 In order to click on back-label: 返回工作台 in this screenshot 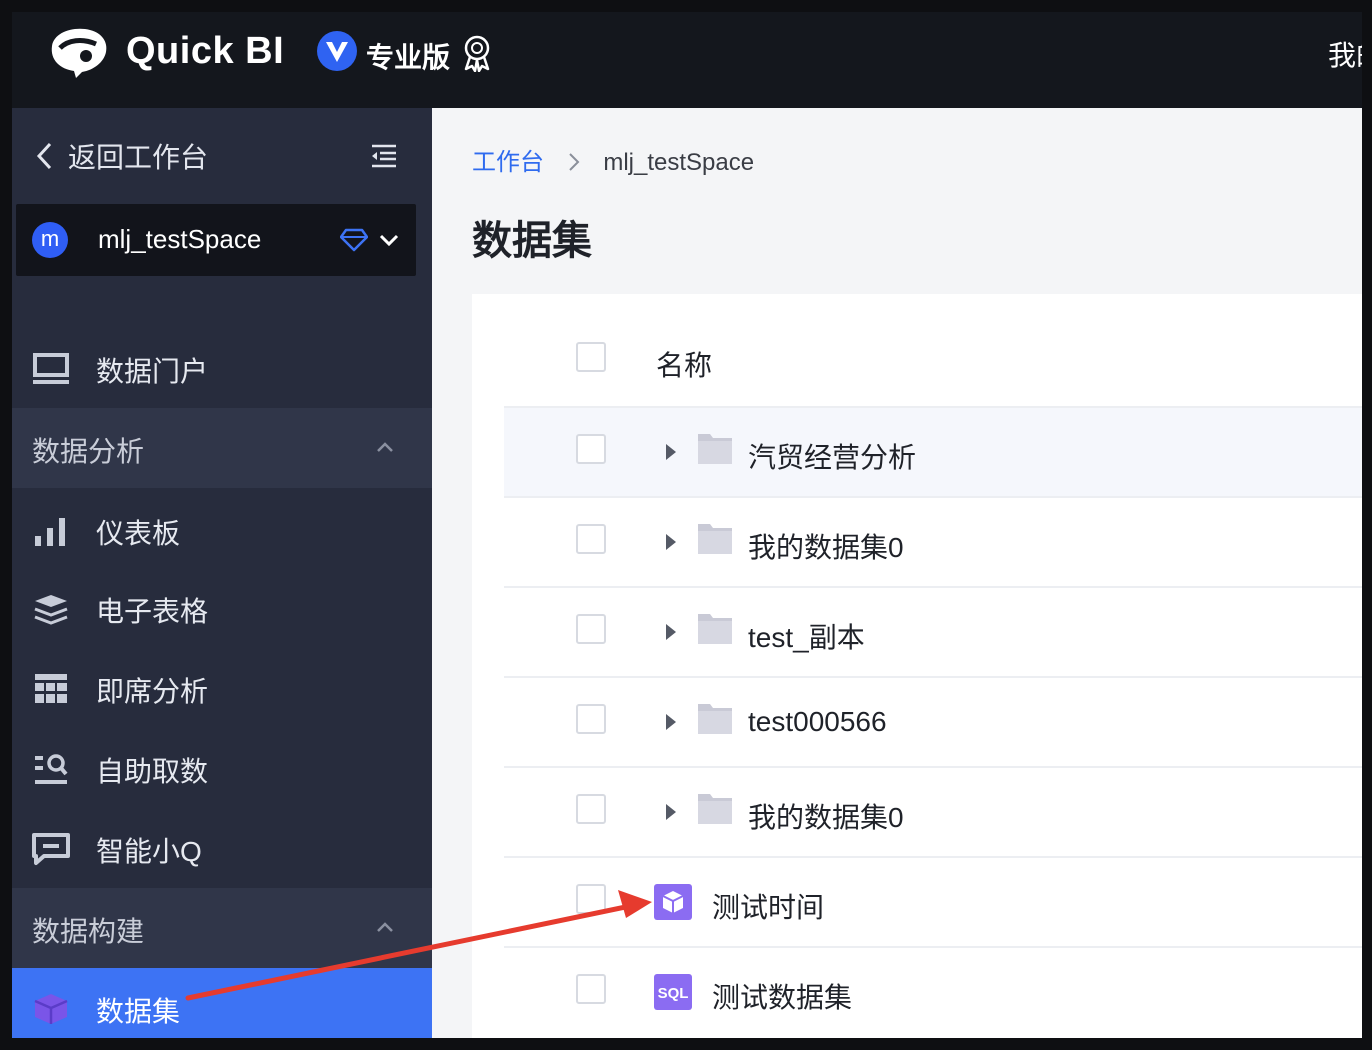, I will do `click(138, 157)`.